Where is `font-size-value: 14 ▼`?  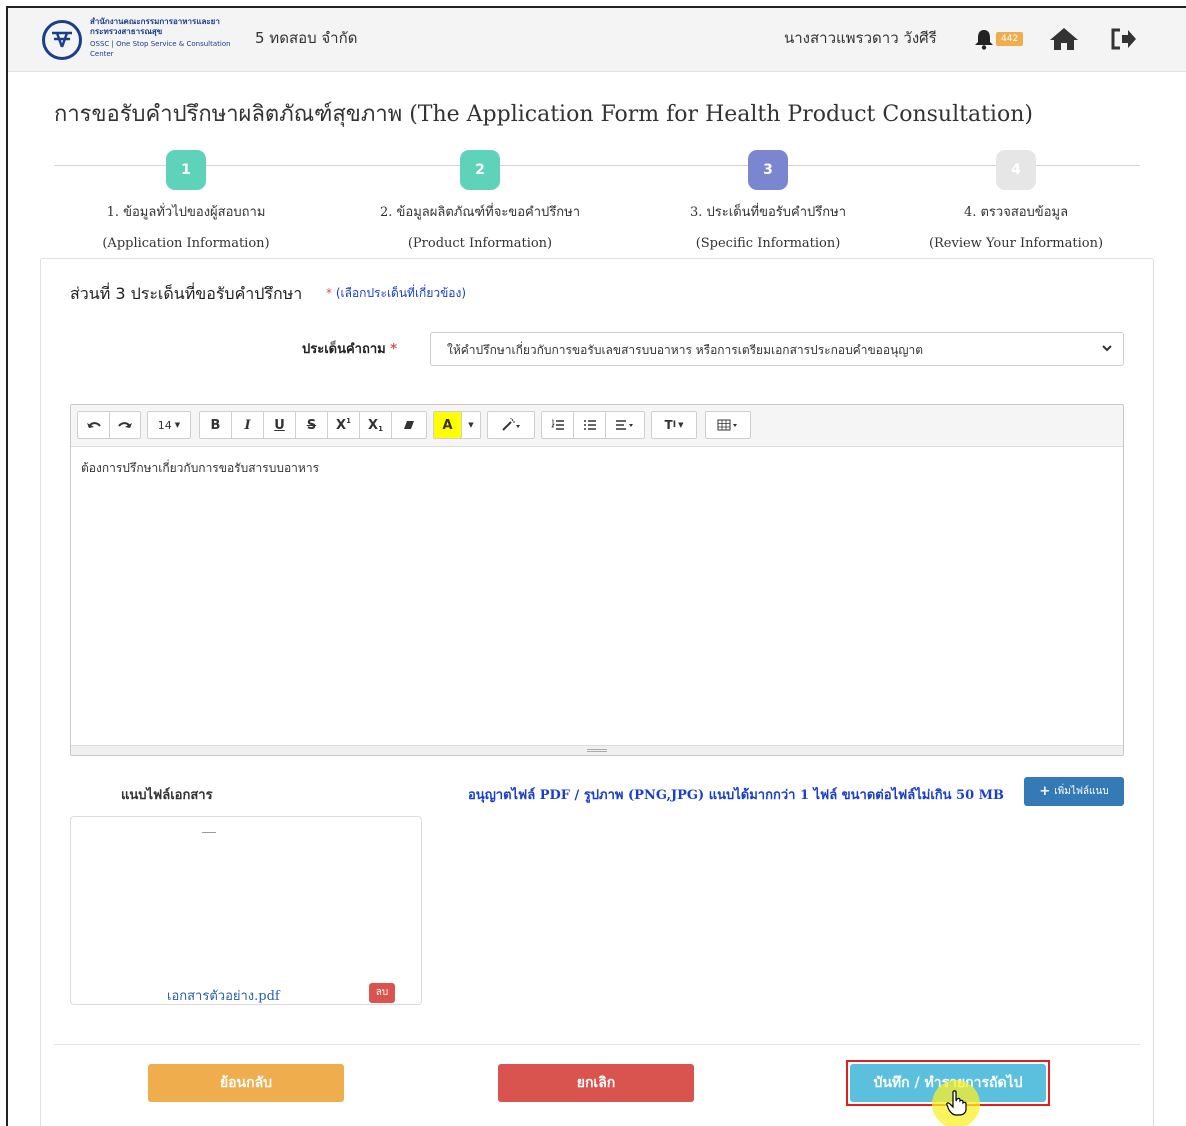 font-size-value: 14 ▼ is located at coordinates (169, 425).